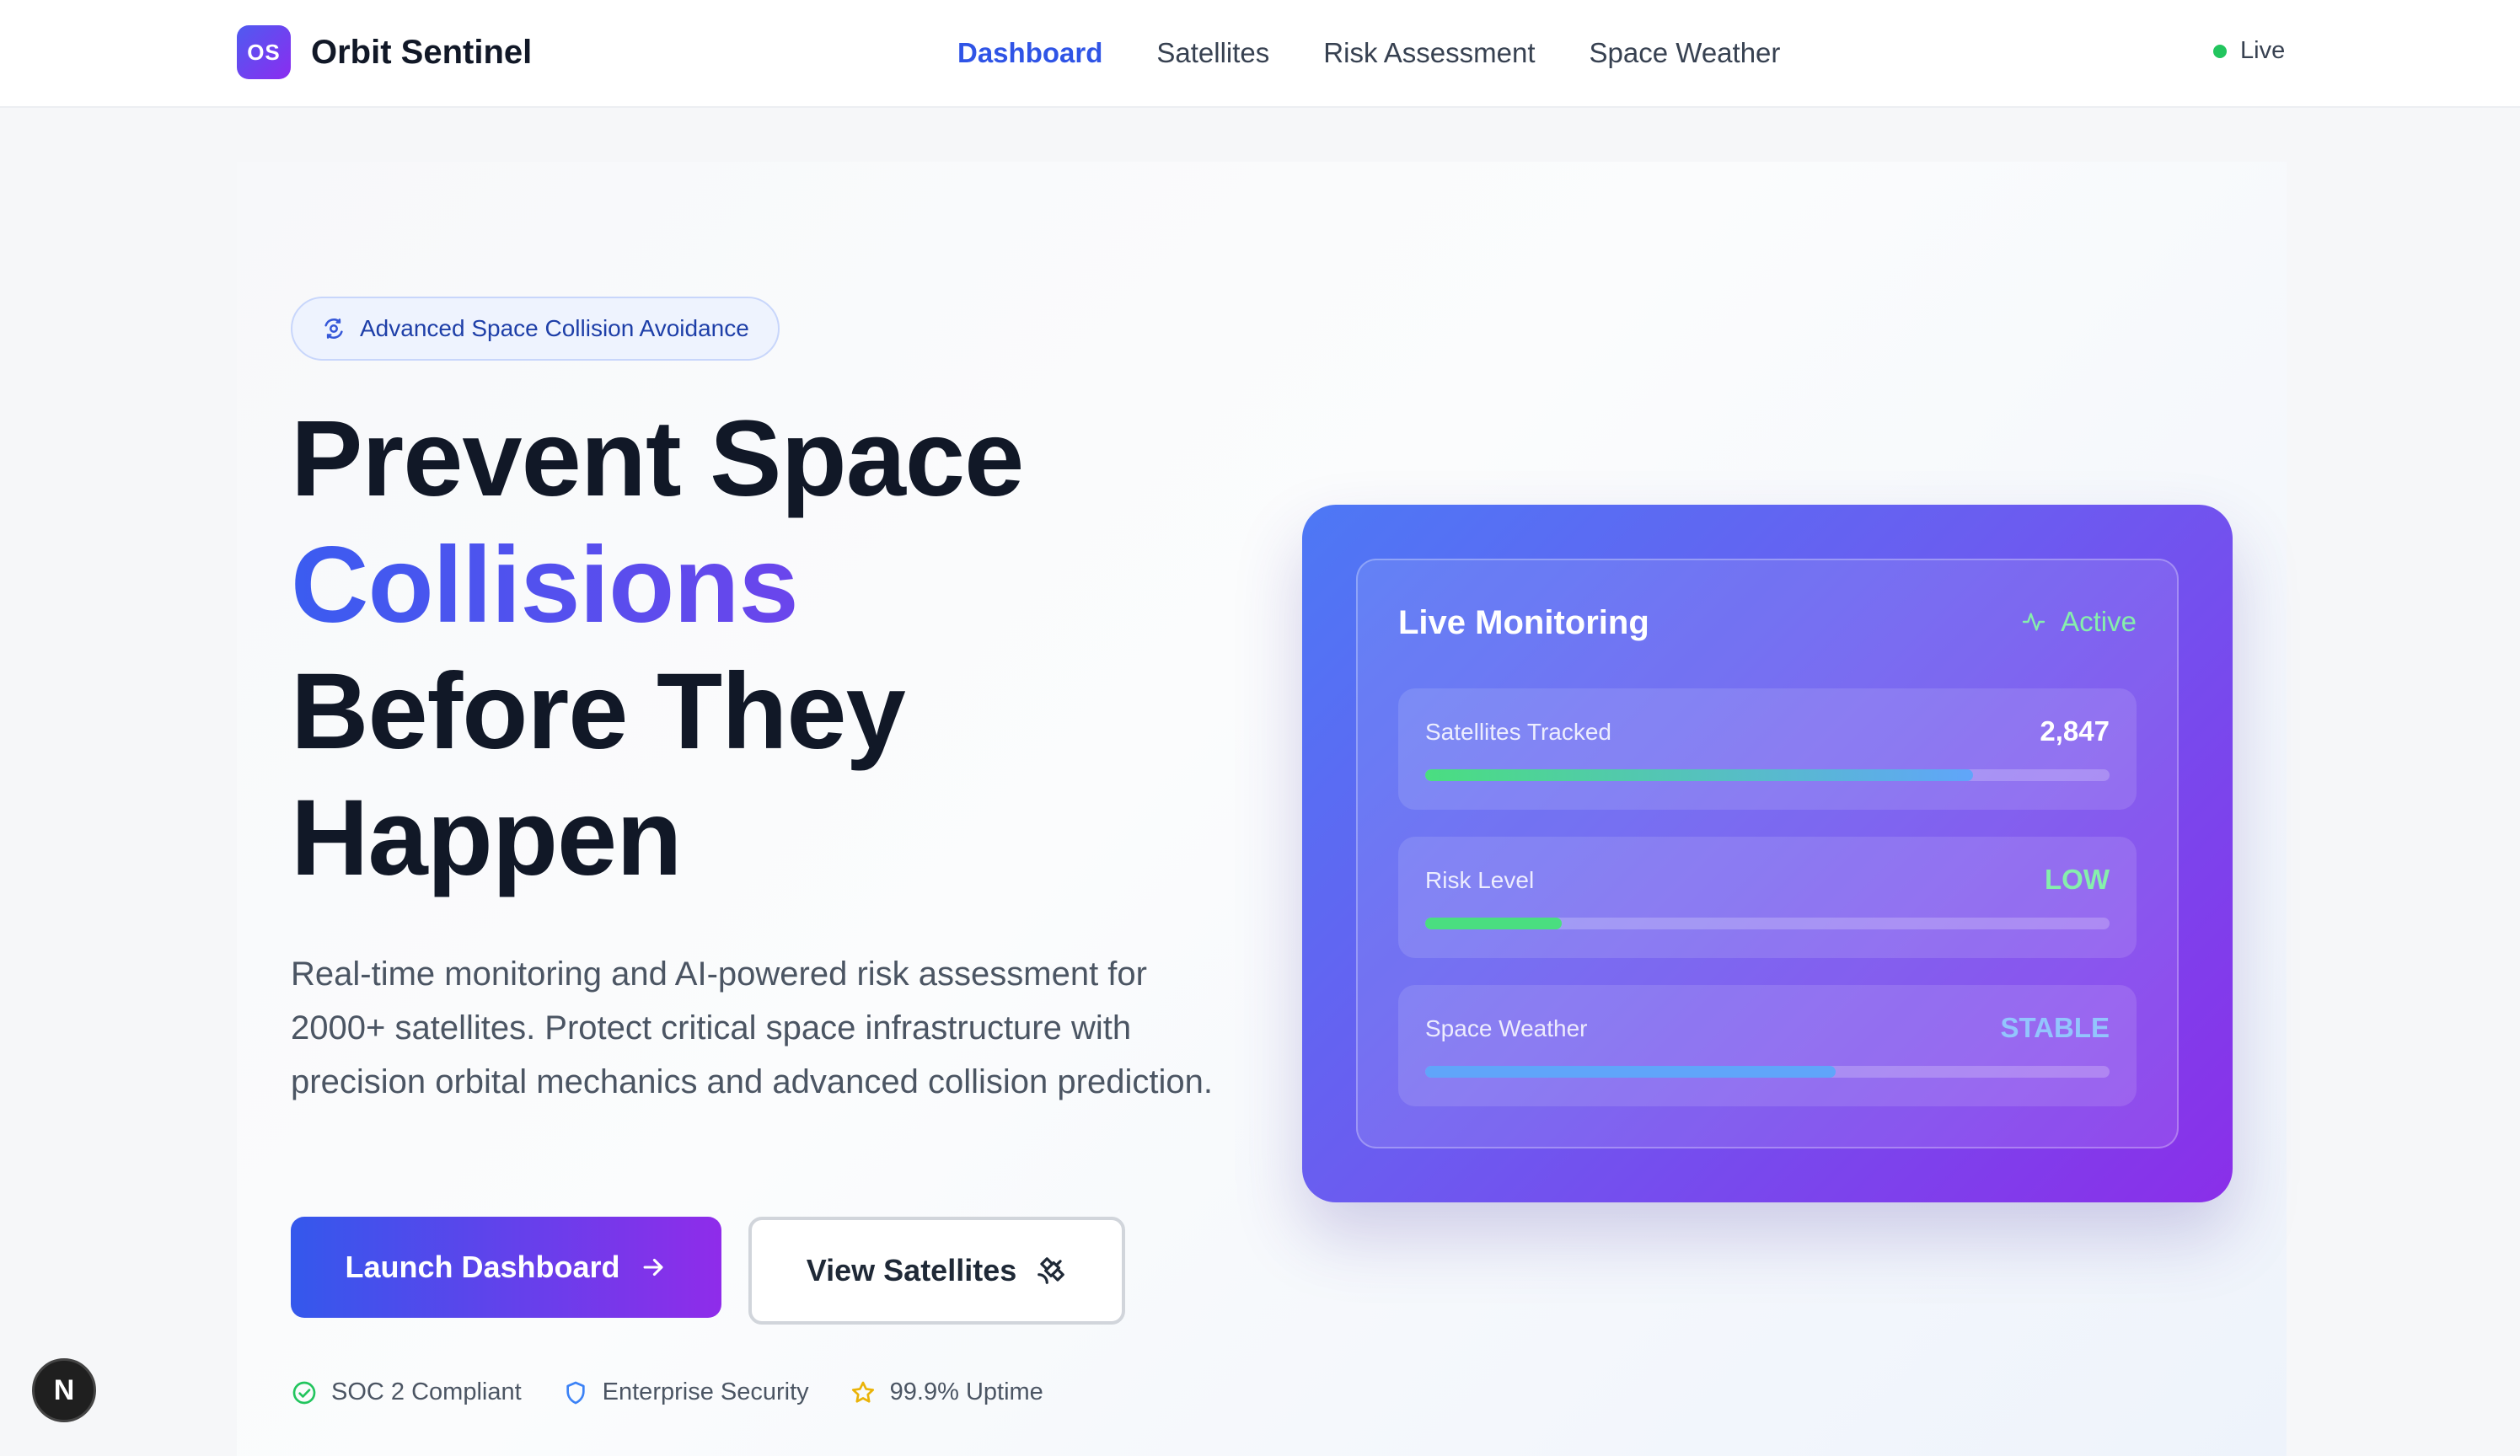 The image size is (2520, 1456). Describe the element at coordinates (2263, 50) in the screenshot. I see `live-label: Live` at that location.